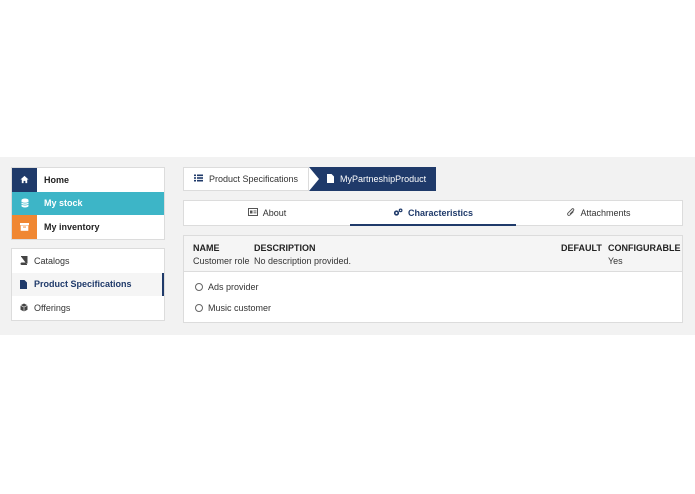 The width and height of the screenshot is (695, 494). Describe the element at coordinates (240, 307) in the screenshot. I see `option-label: Music customer` at that location.